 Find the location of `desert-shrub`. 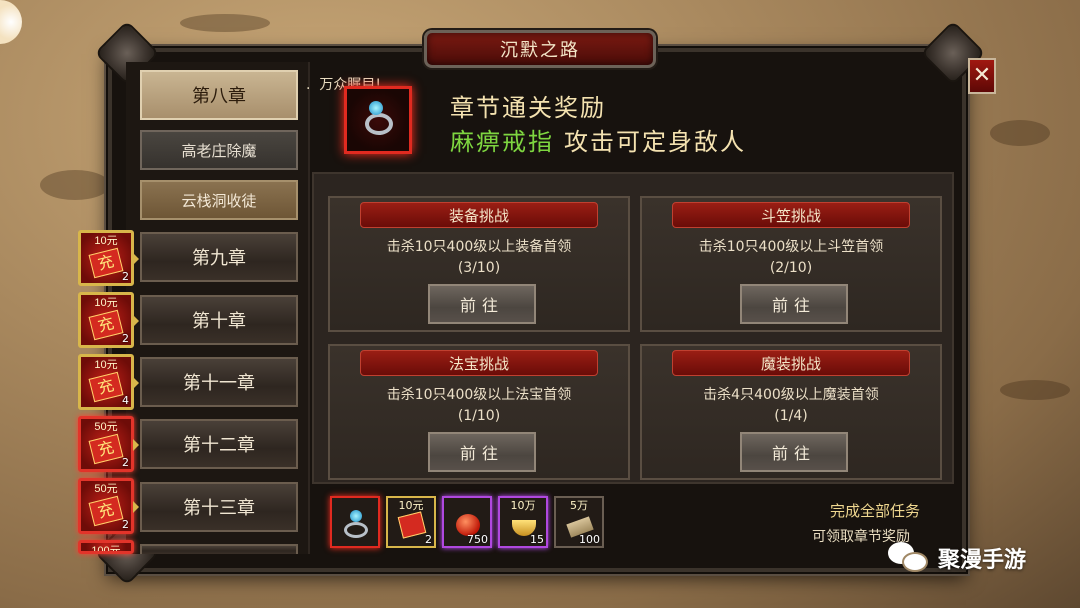

desert-shrub is located at coordinates (75, 185).